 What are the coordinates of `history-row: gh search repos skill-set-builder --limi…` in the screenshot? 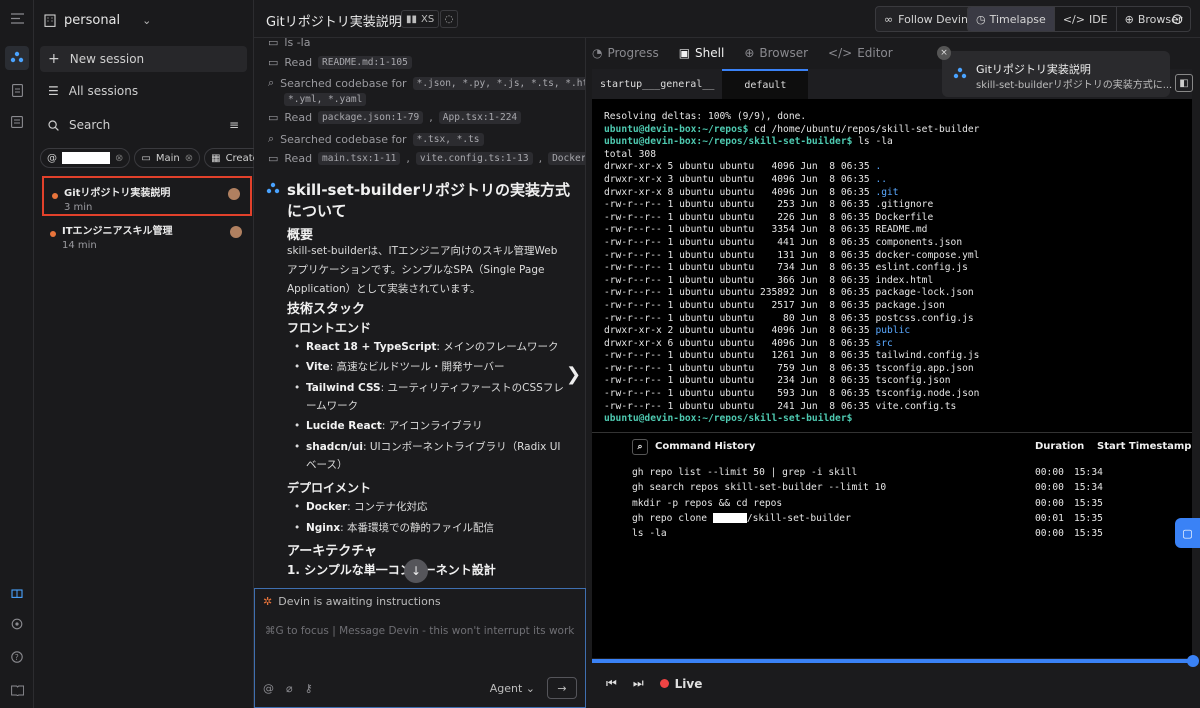 It's located at (902, 489).